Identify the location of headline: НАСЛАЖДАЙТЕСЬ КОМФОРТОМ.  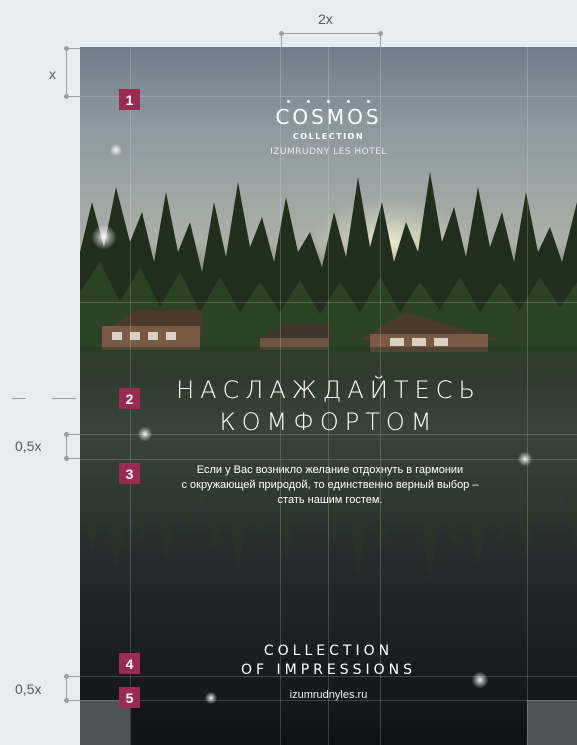
(328, 406).